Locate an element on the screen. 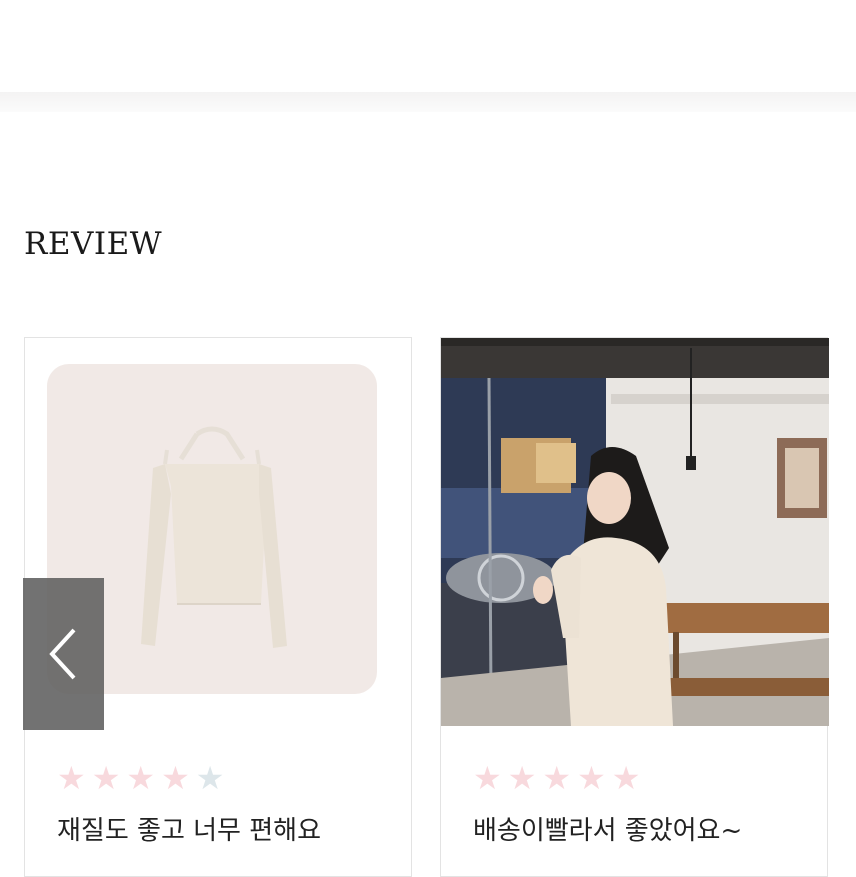 The width and height of the screenshot is (856, 877). chevron-left-icon is located at coordinates (61, 654).